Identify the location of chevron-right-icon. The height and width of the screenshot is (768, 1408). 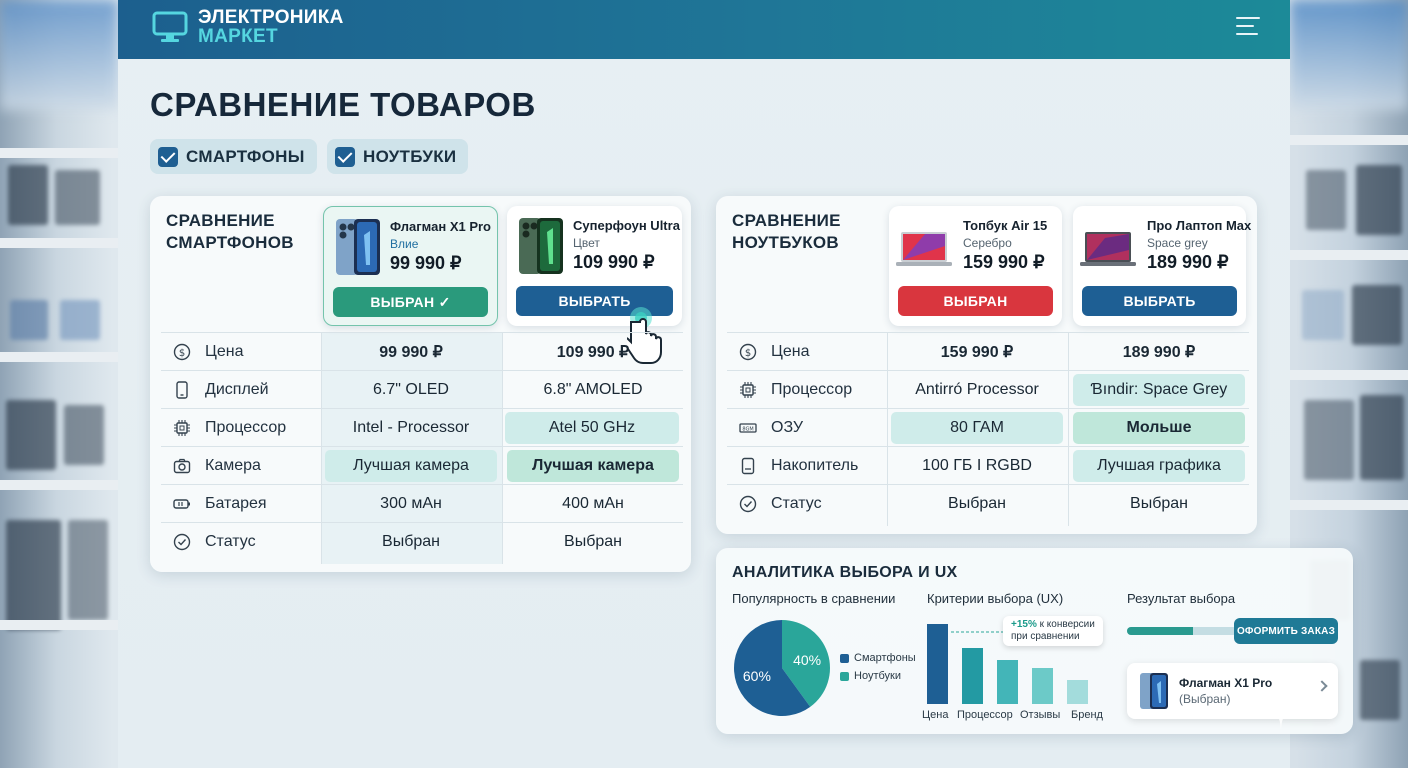
(1322, 686).